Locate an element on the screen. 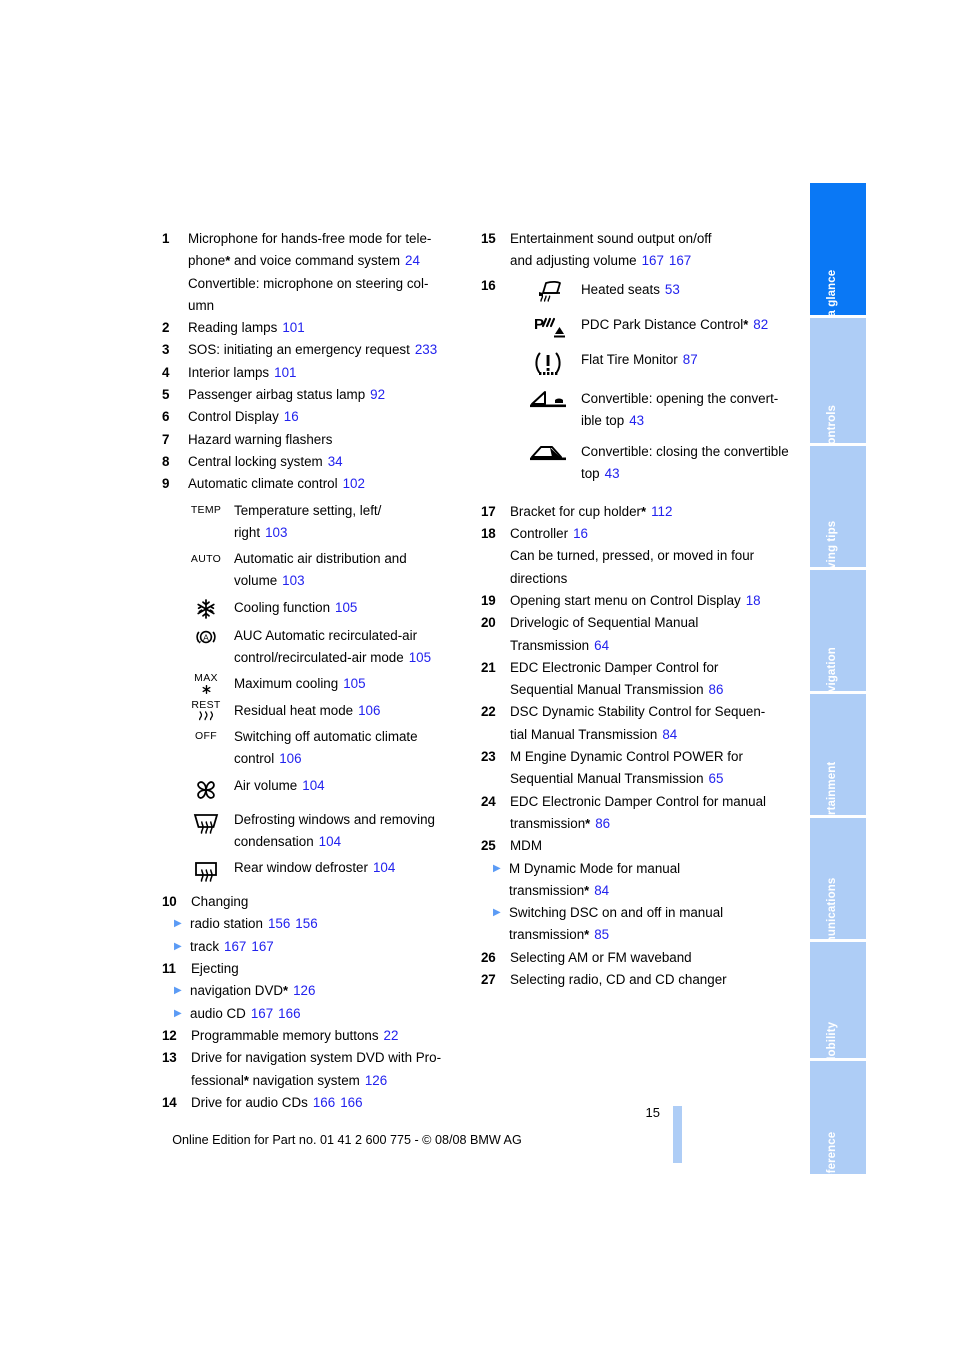 The image size is (954, 1350). sidebar-item-reference: Reference is located at coordinates (838, 1117).